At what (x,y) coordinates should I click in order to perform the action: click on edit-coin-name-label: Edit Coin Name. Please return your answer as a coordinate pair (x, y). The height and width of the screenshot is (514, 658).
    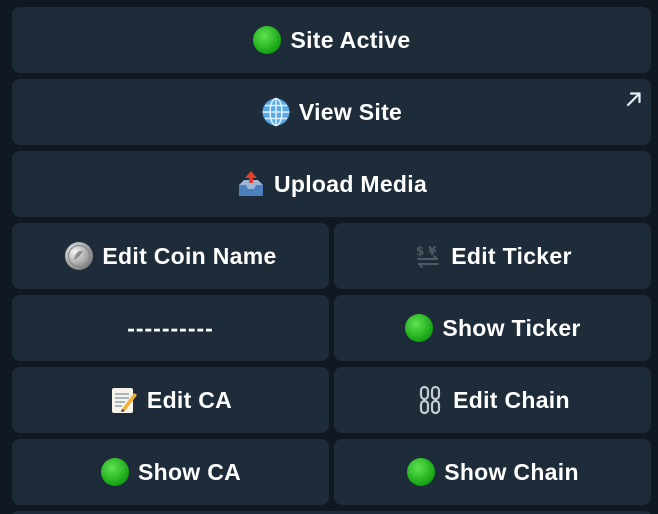
    Looking at the image, I should click on (189, 255).